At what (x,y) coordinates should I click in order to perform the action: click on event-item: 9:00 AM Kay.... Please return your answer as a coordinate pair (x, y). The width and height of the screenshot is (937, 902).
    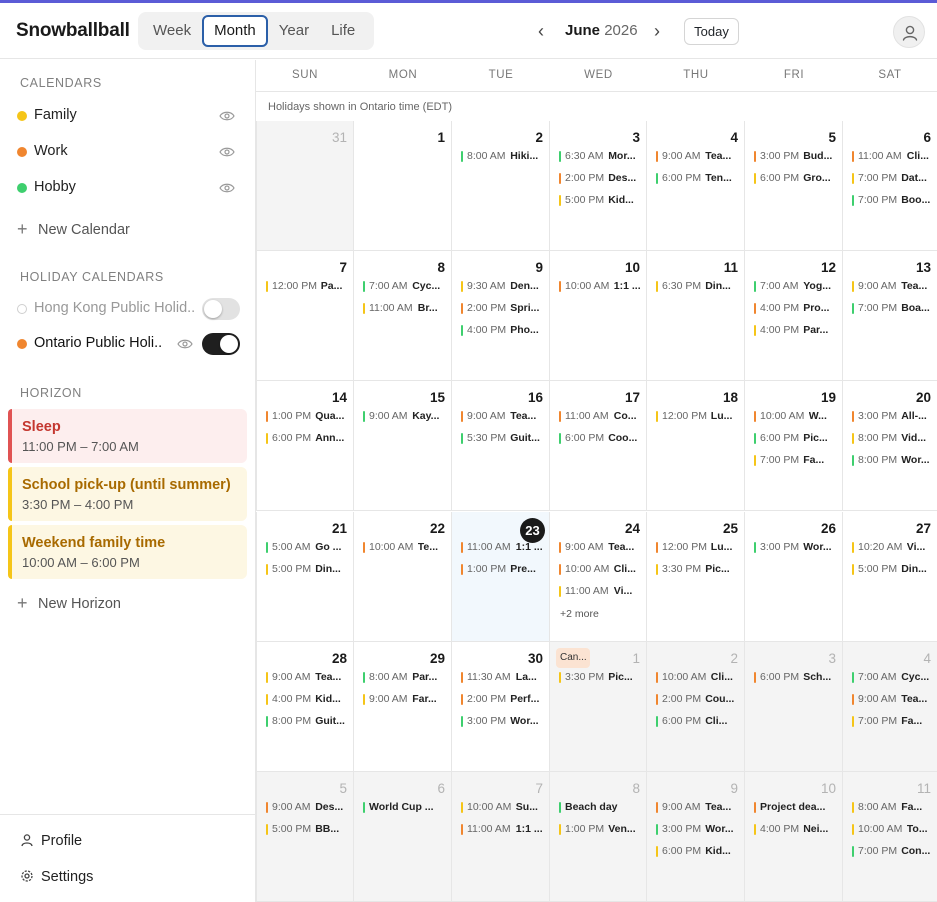
    Looking at the image, I should click on (406, 417).